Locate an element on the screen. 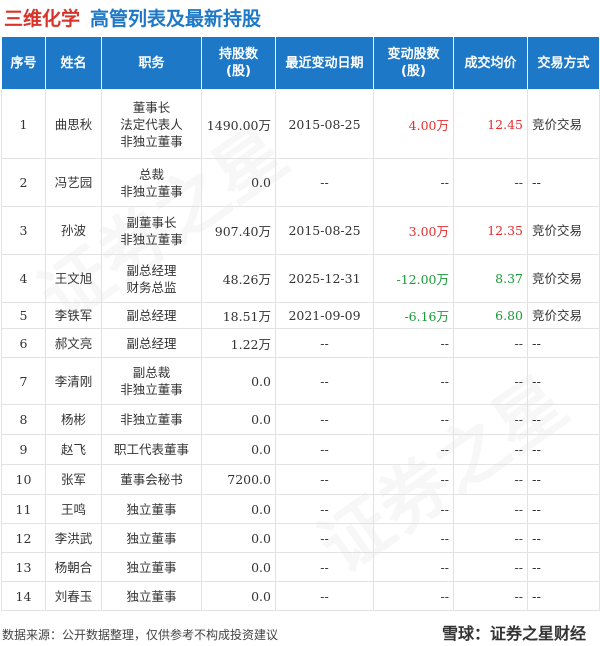  table-row: 14 刘春玉 独立董事 0.0 -- -- -- -- is located at coordinates (300, 596).